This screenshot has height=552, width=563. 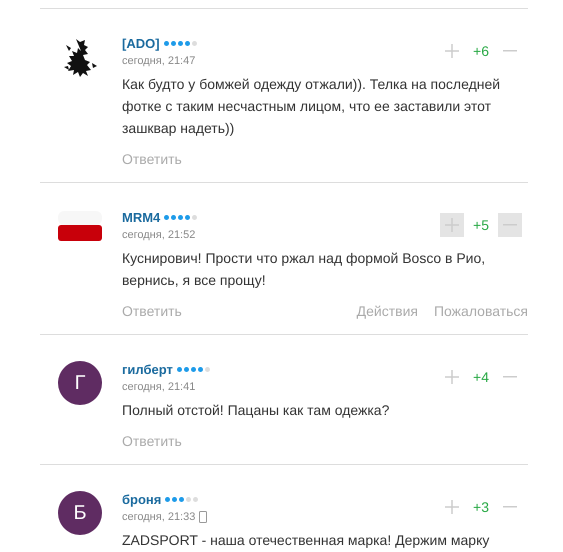 What do you see at coordinates (203, 517) in the screenshot?
I see `phone-icon` at bounding box center [203, 517].